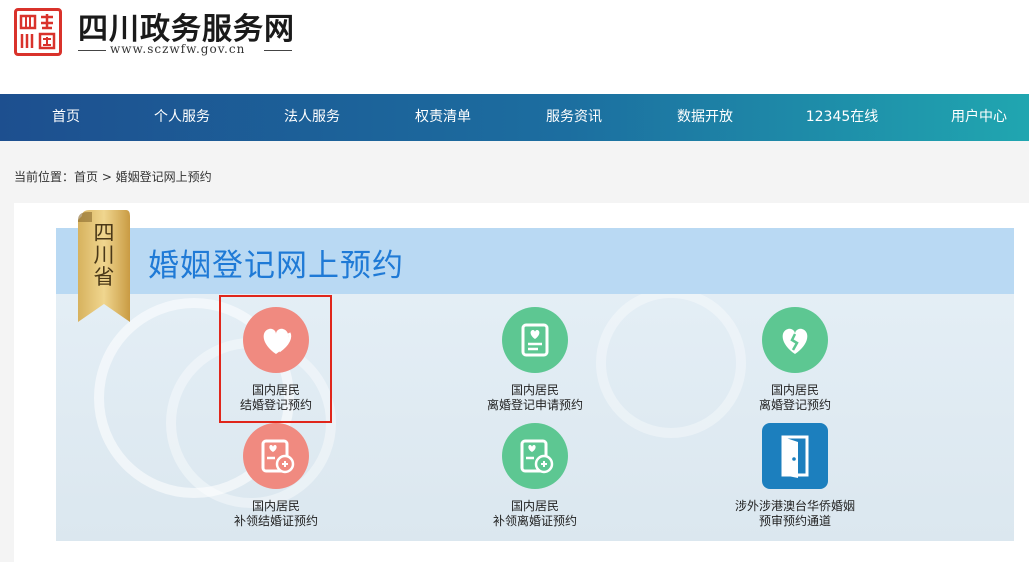  What do you see at coordinates (842, 117) in the screenshot?
I see `nav-item-12345-online: 12345在线` at bounding box center [842, 117].